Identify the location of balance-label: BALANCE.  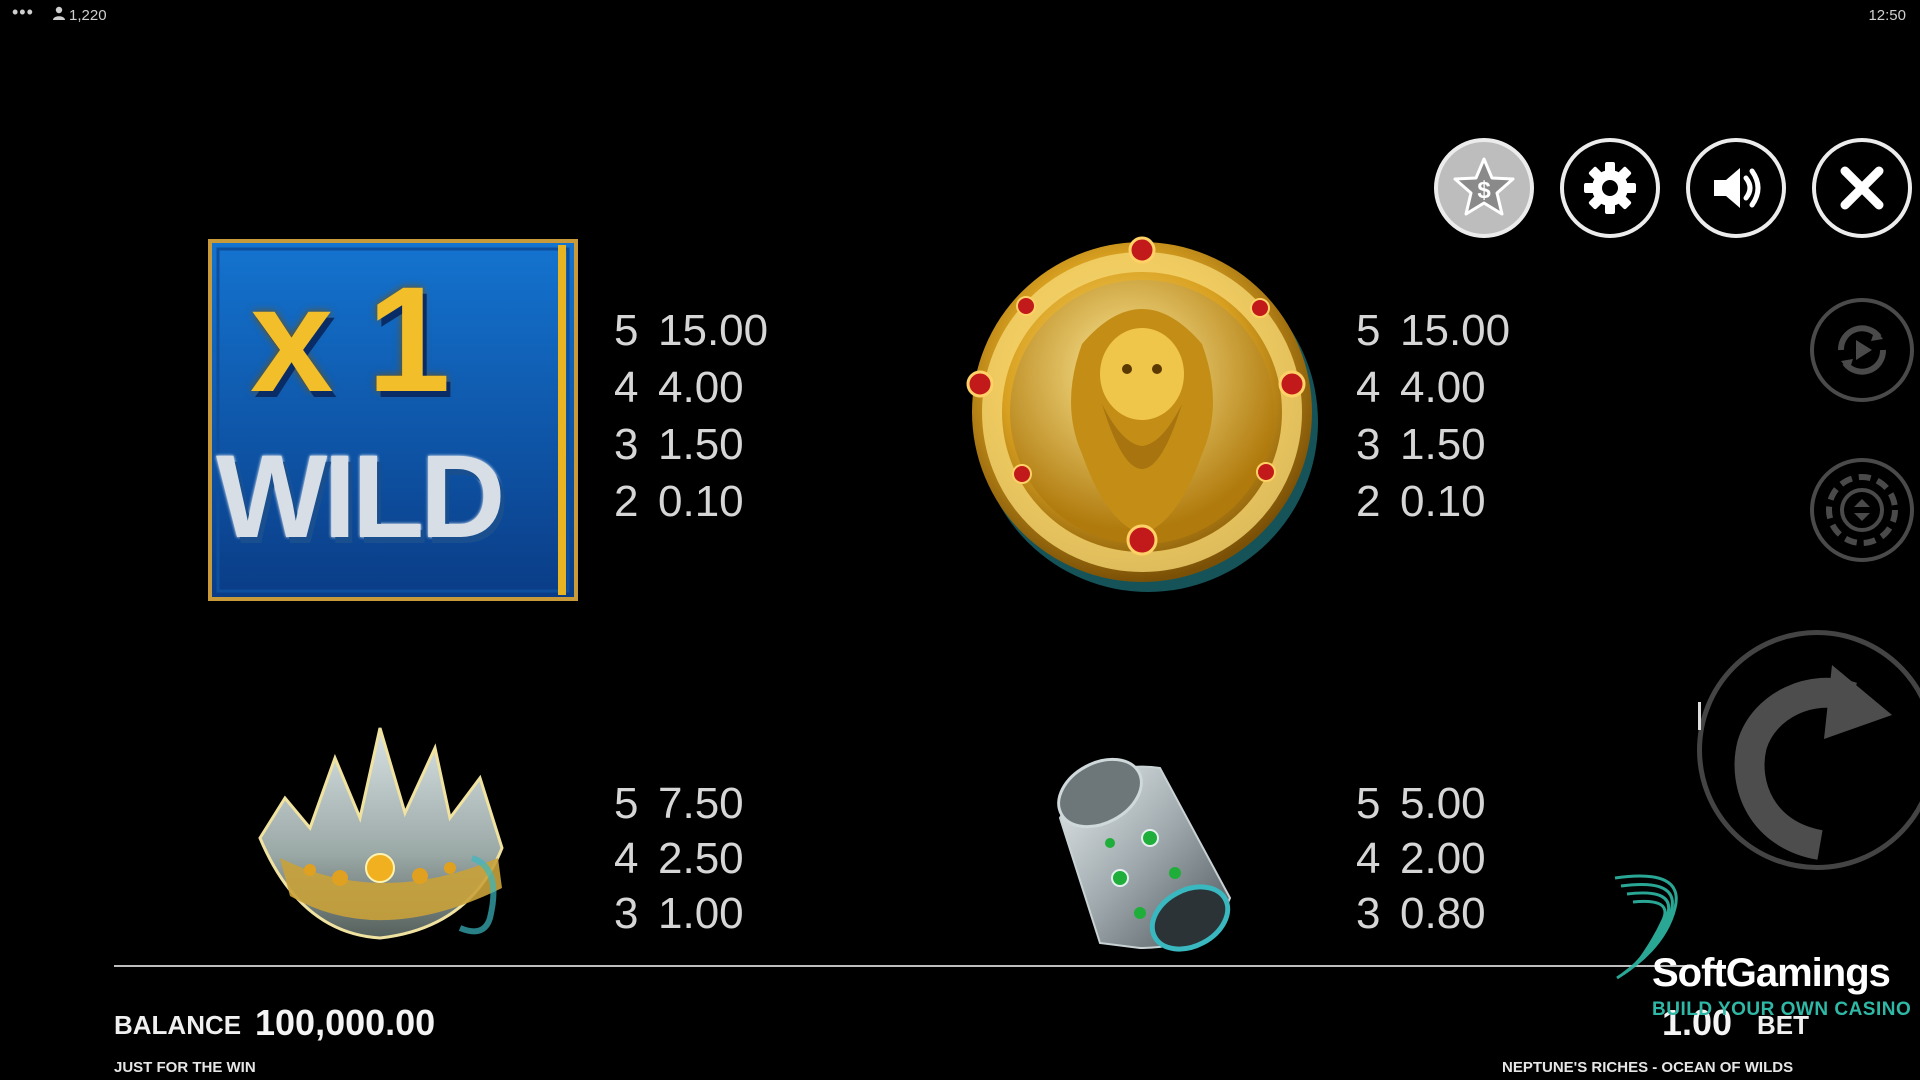
(178, 1025).